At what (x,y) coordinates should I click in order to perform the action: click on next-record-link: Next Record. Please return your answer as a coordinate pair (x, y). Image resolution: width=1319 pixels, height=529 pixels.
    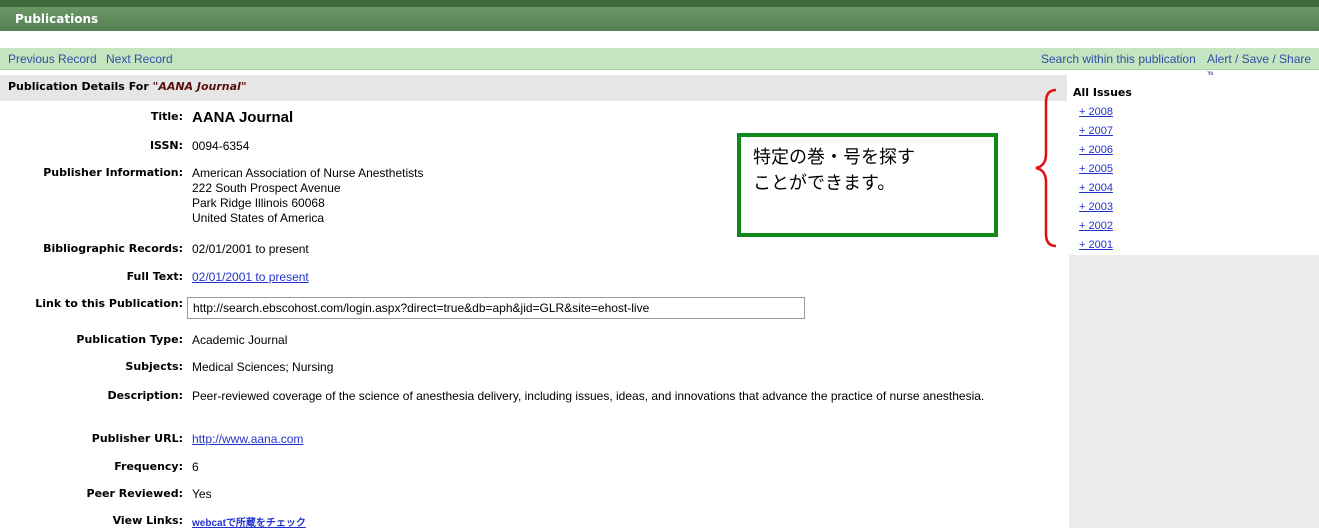
    Looking at the image, I should click on (139, 59).